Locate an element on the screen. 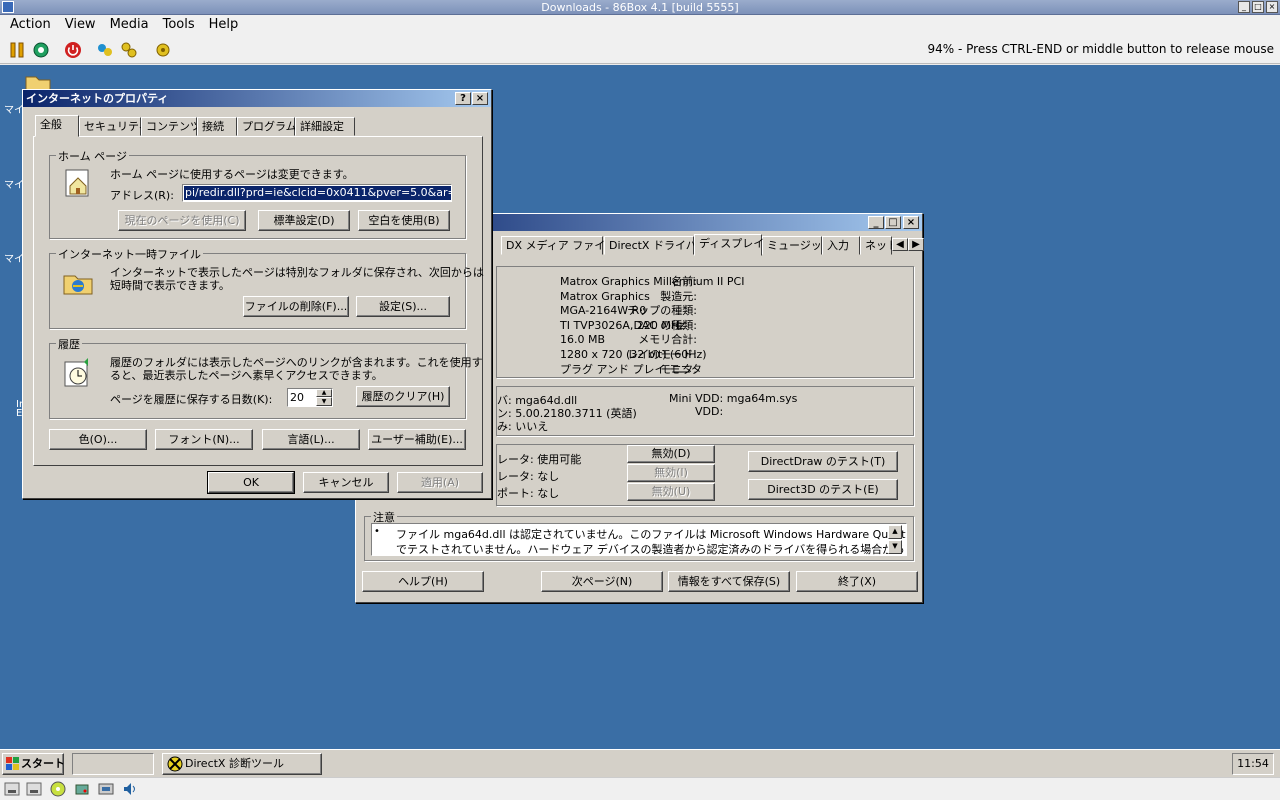 The height and width of the screenshot is (800, 1280). network-icon is located at coordinates (106, 789).